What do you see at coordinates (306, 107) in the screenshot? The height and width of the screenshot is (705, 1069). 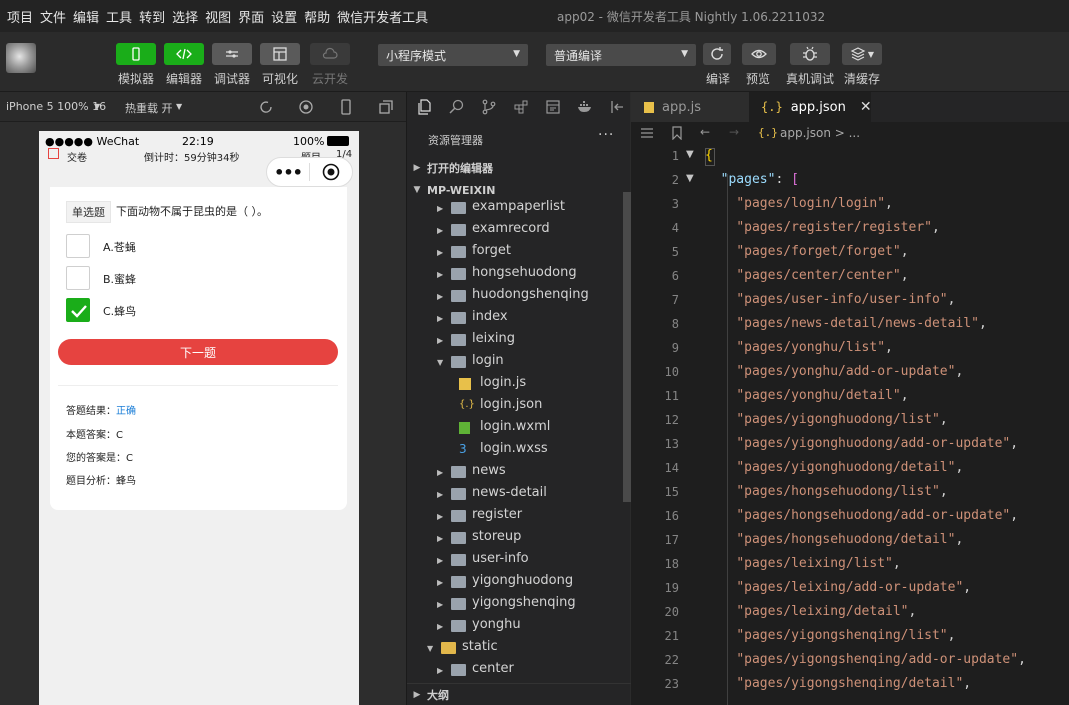 I see `record-icon` at bounding box center [306, 107].